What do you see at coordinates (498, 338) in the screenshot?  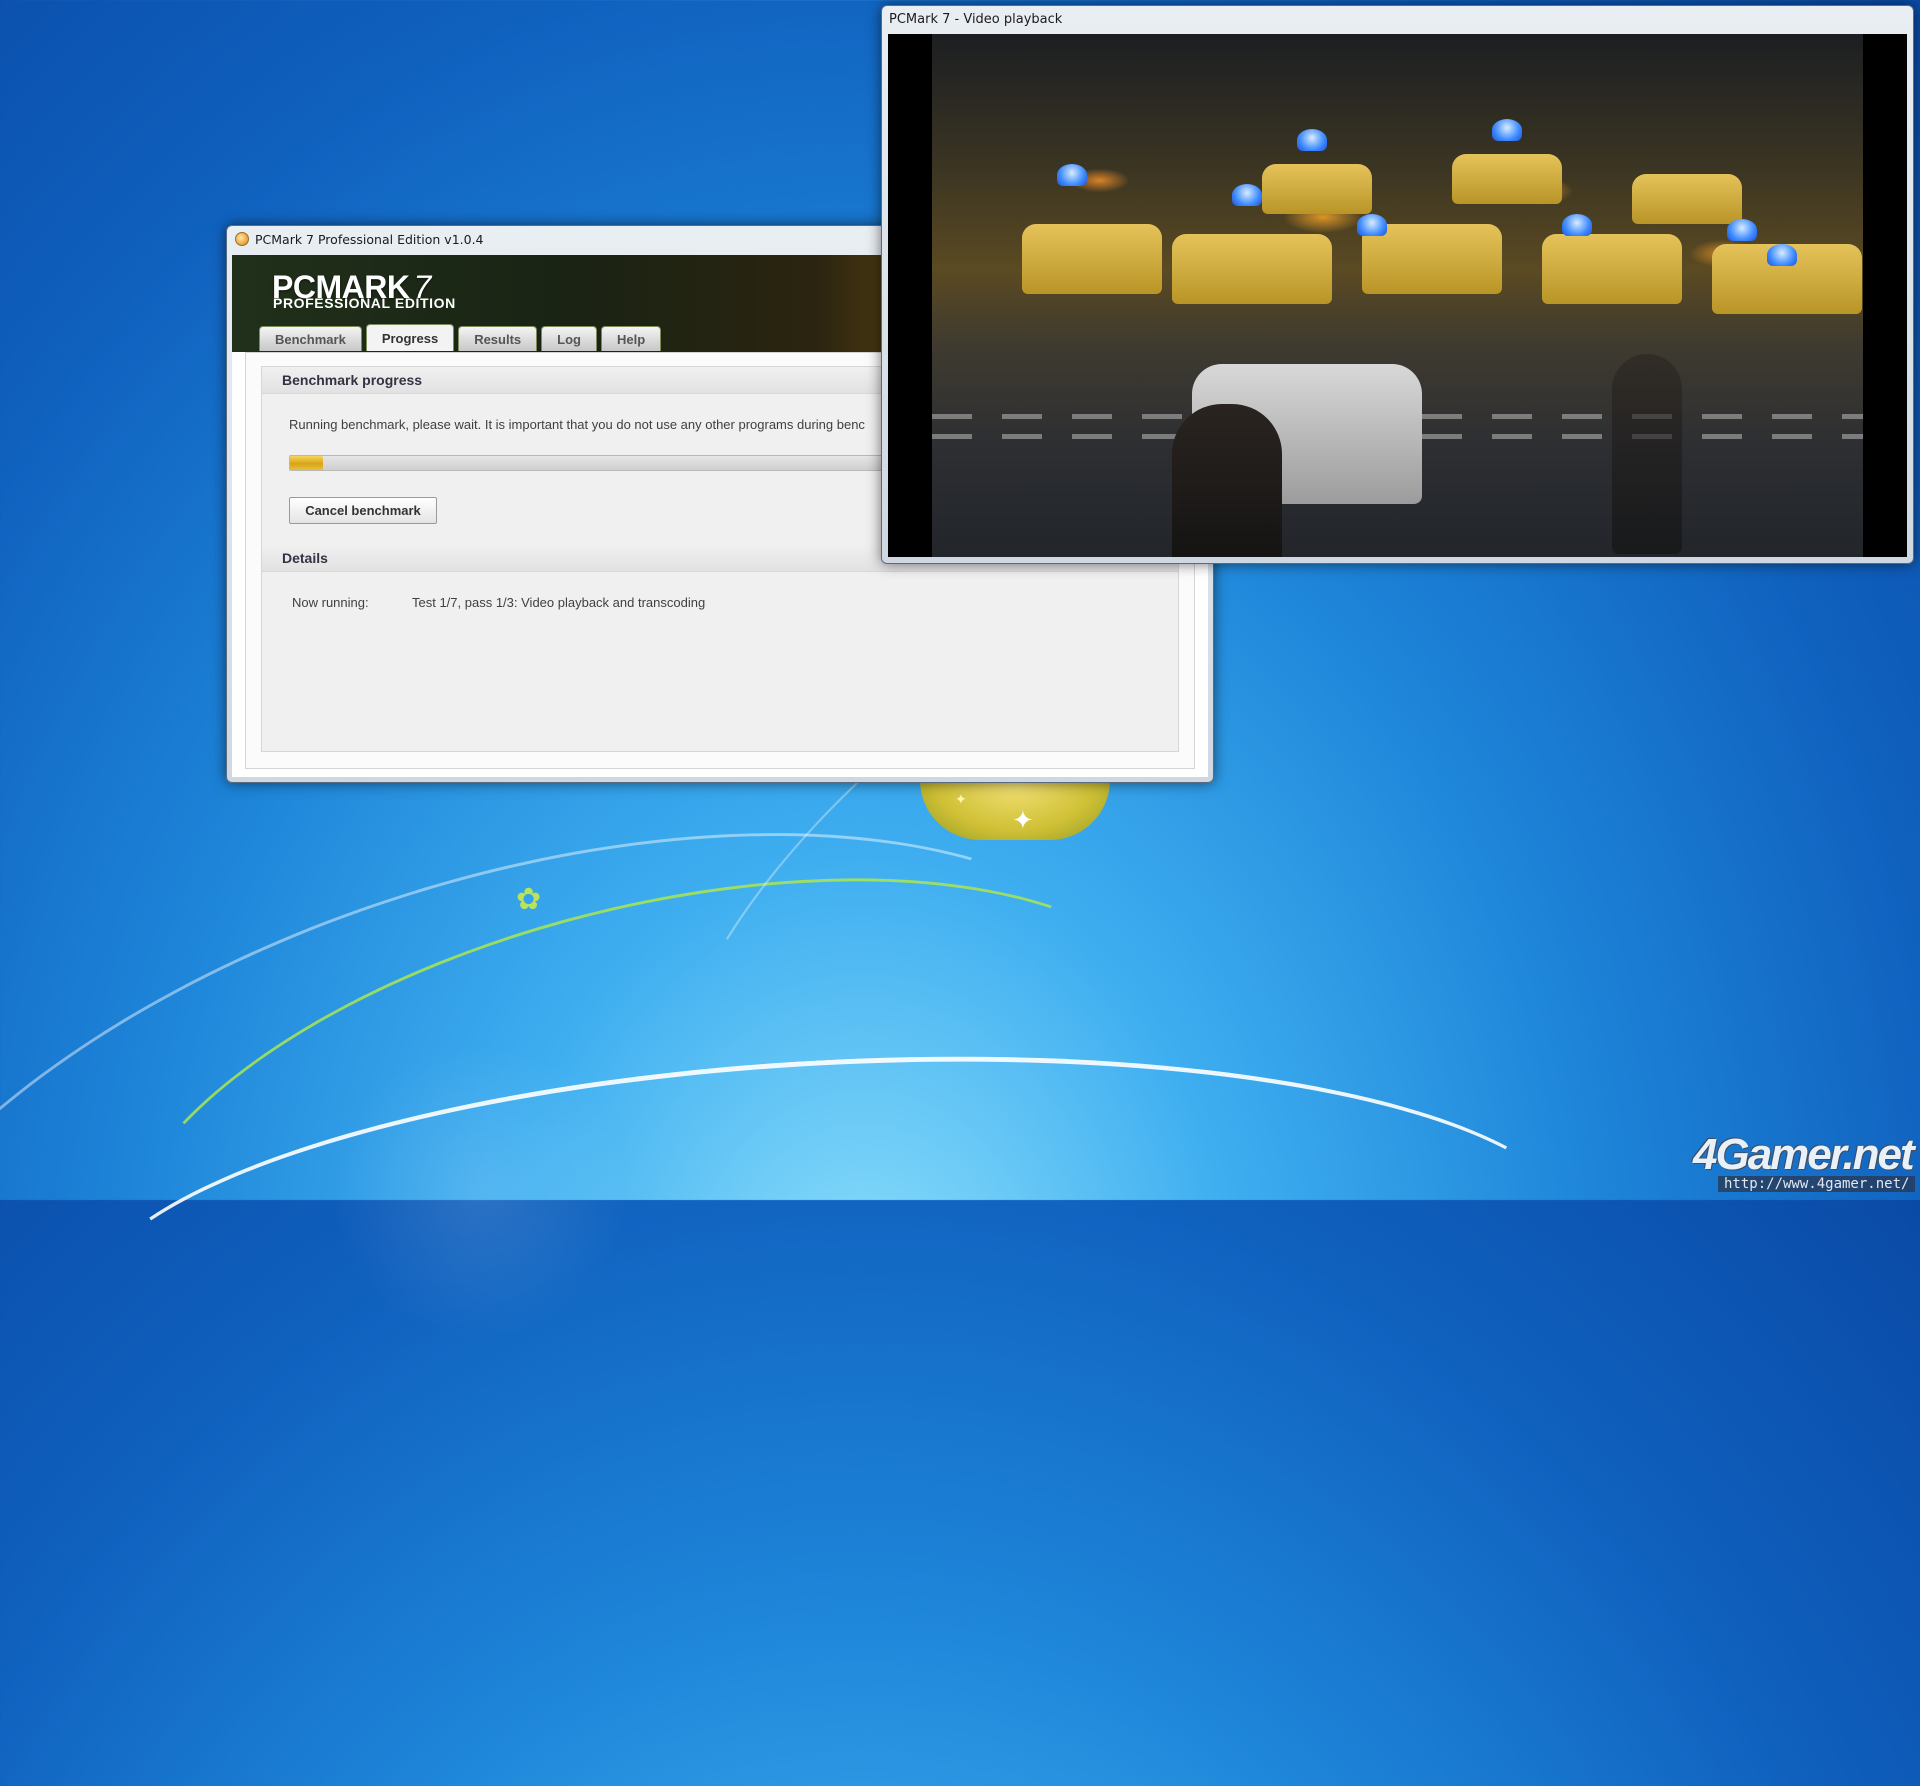 I see `tab-results: Results` at bounding box center [498, 338].